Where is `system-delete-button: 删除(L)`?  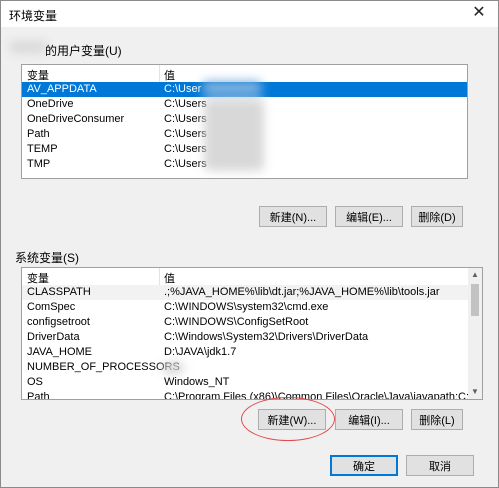
system-delete-button: 删除(L) is located at coordinates (437, 419).